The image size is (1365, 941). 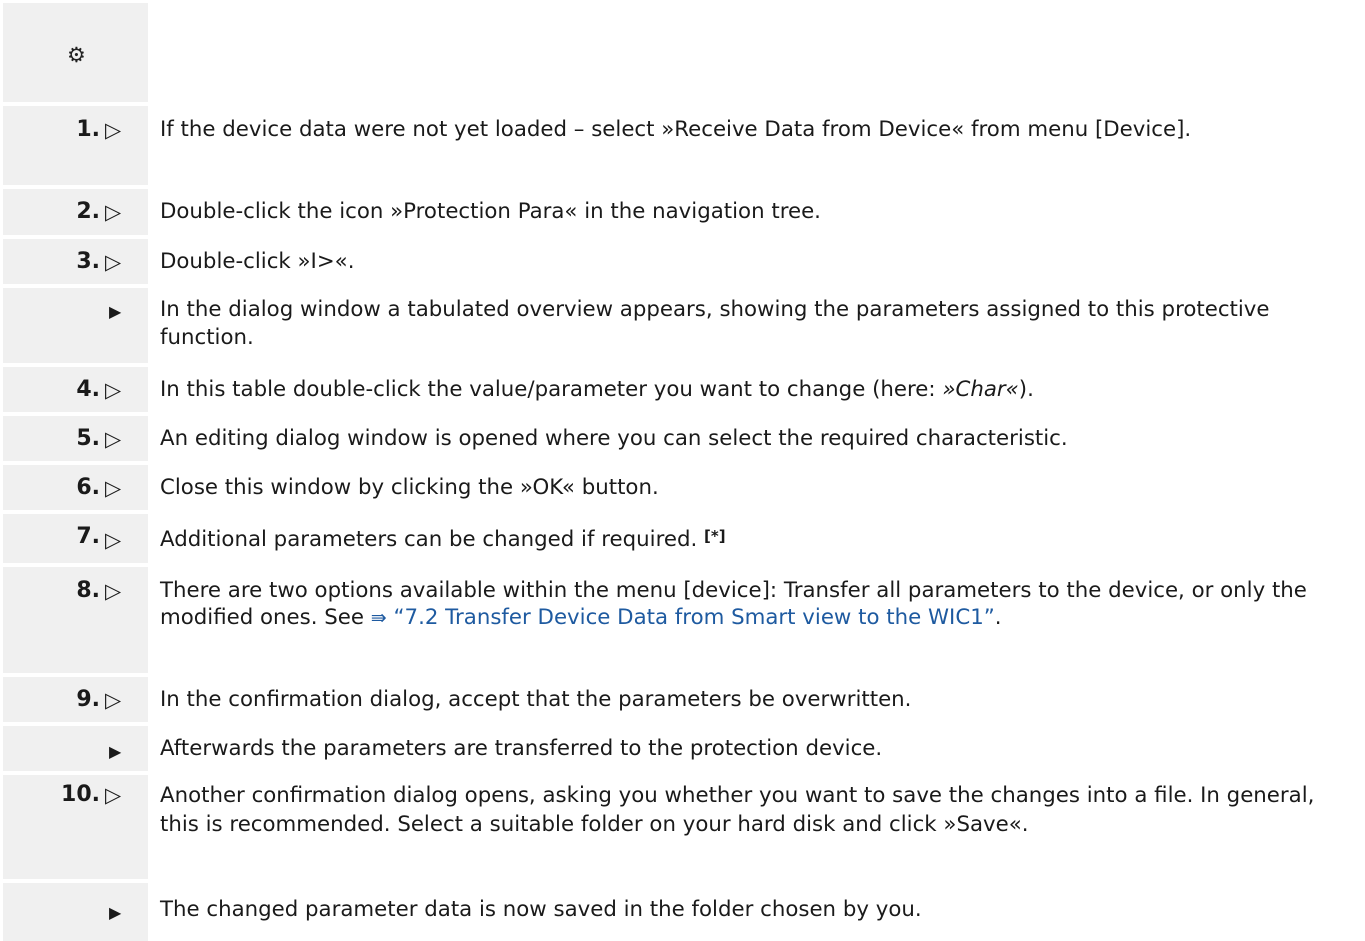 I want to click on step-number: 8., so click(x=88, y=590).